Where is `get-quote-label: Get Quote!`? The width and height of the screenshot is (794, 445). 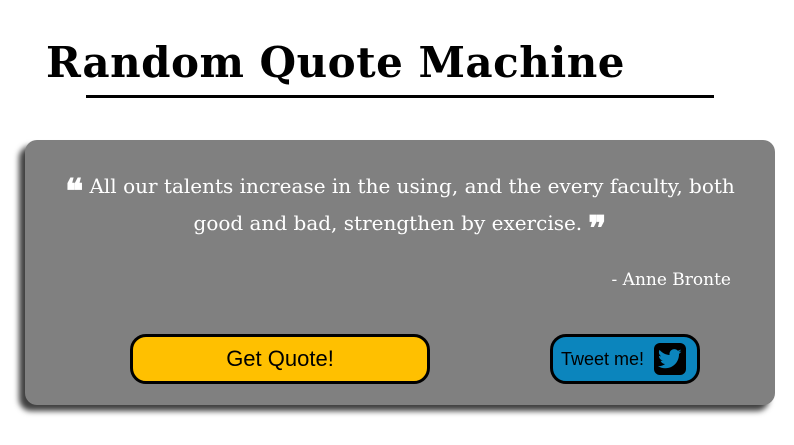 get-quote-label: Get Quote! is located at coordinates (280, 358).